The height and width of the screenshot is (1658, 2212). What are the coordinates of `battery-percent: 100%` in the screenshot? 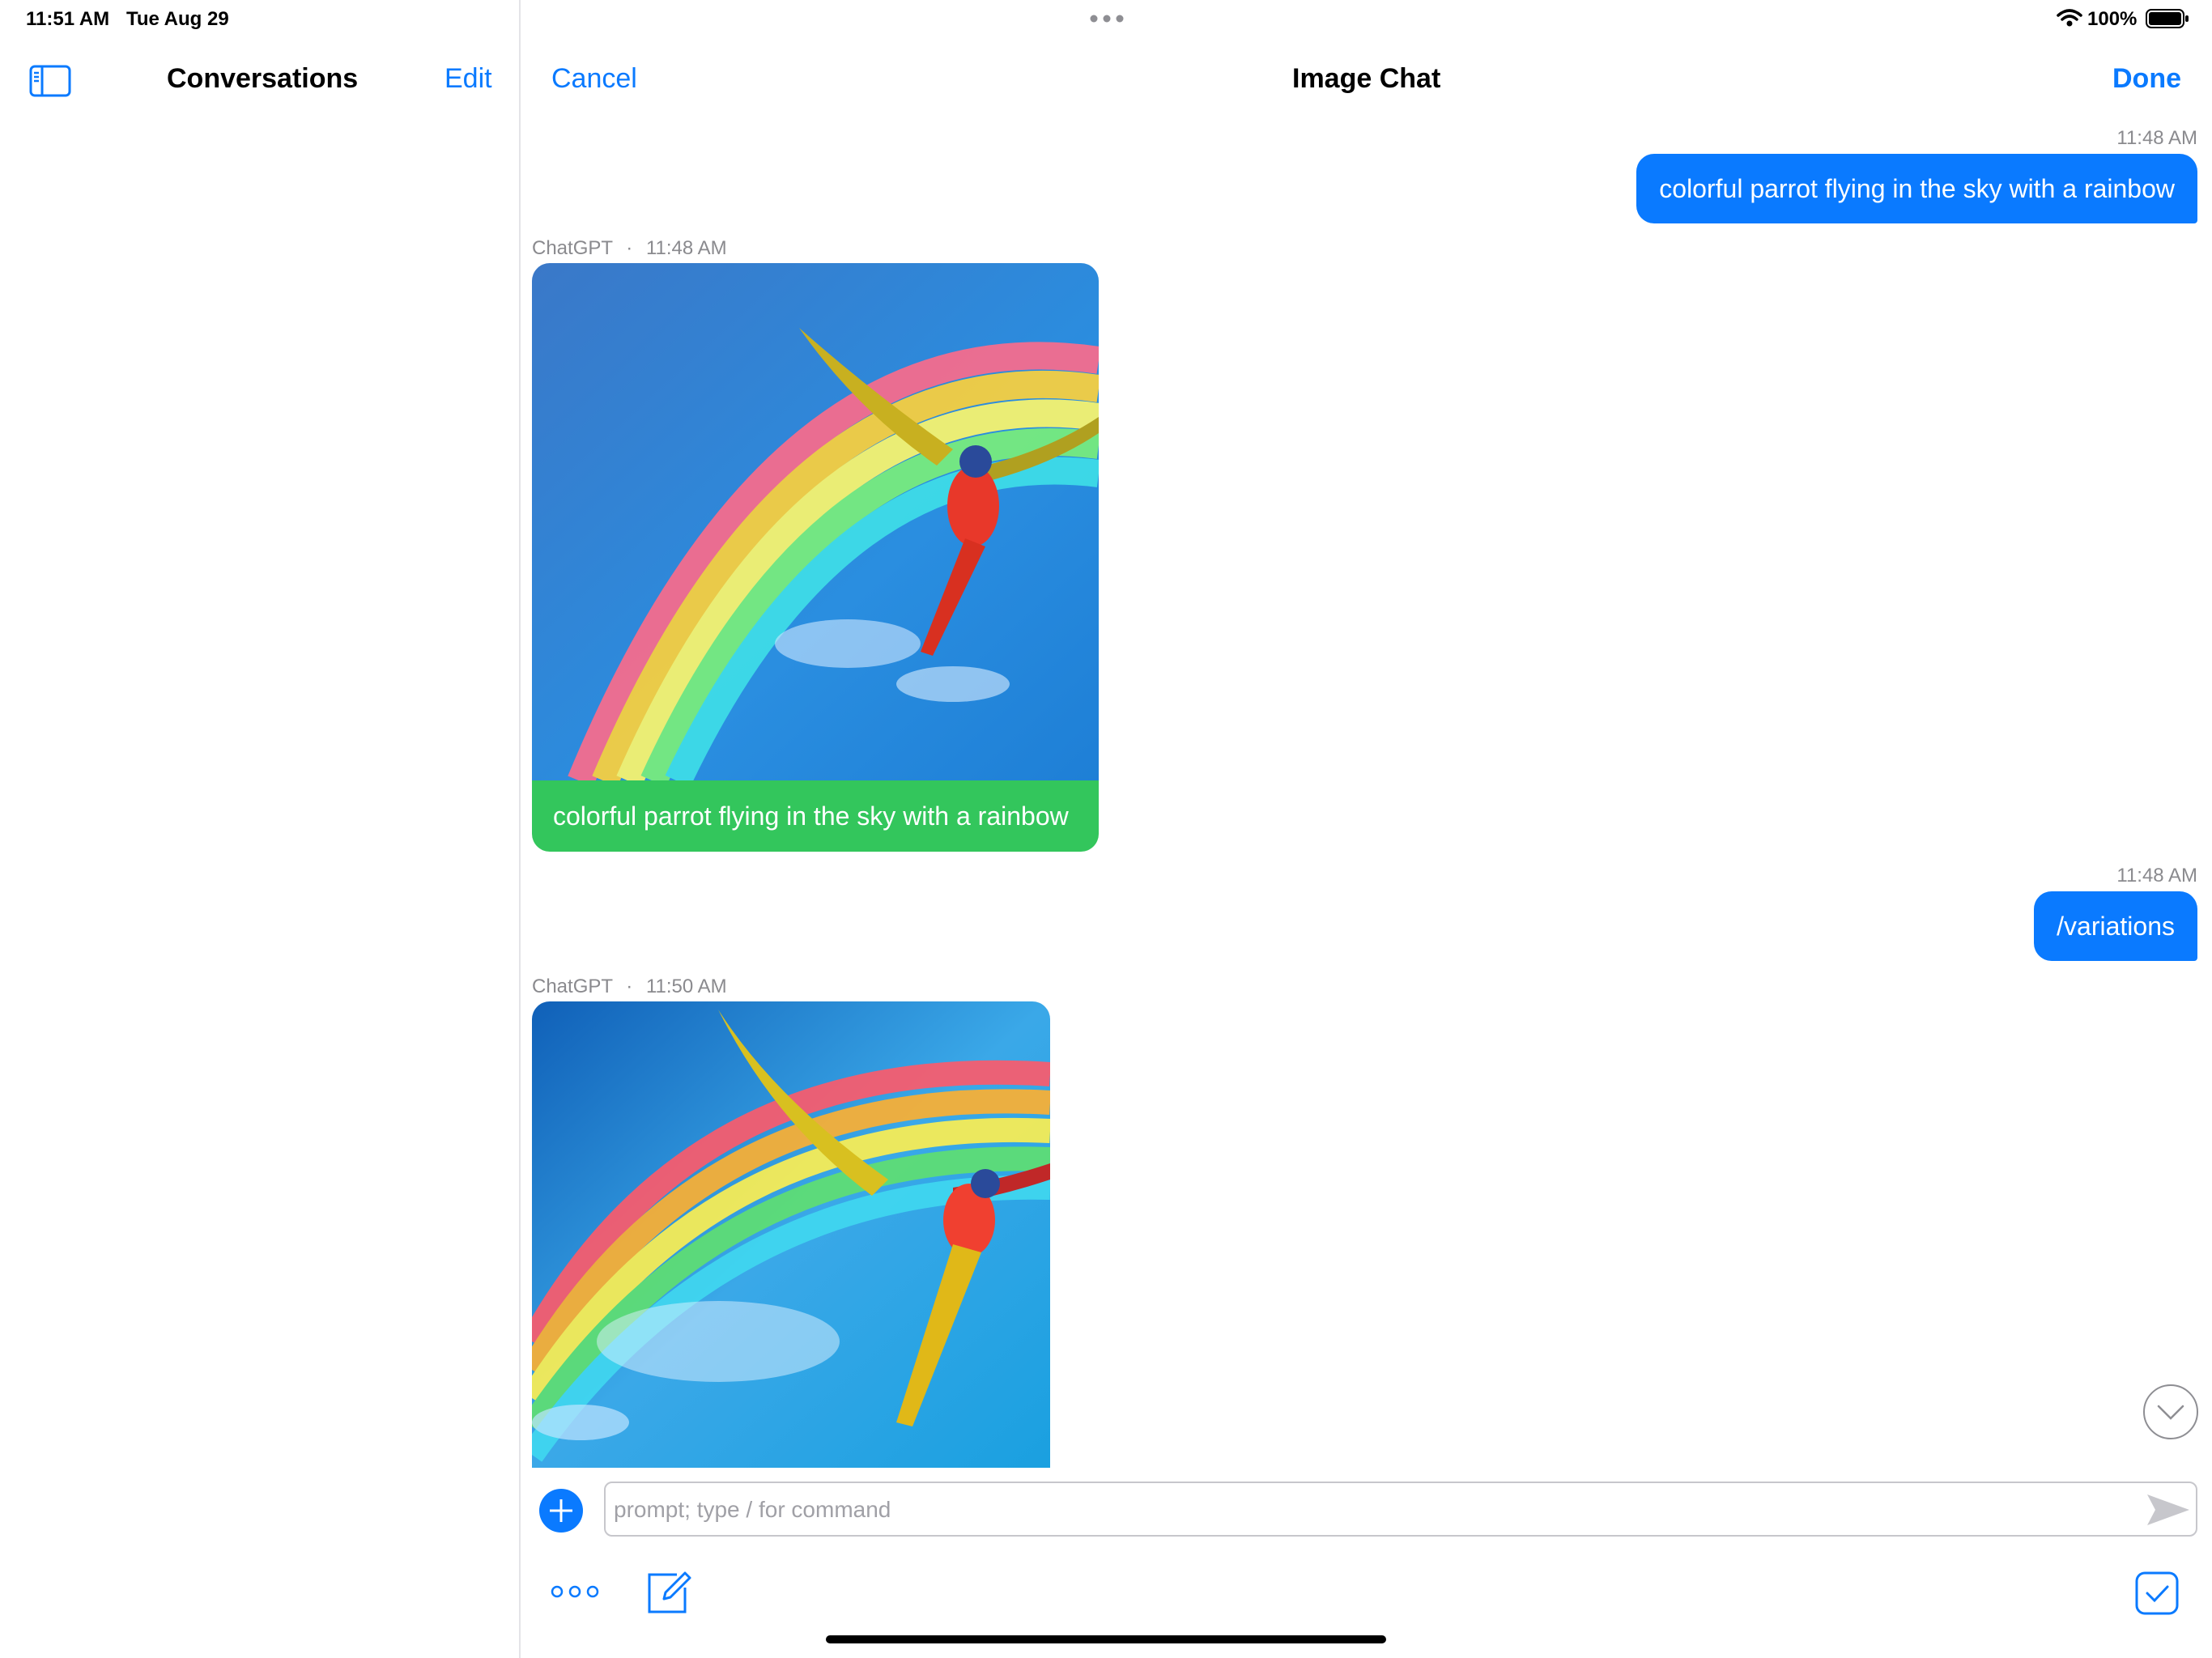 It's located at (2113, 19).